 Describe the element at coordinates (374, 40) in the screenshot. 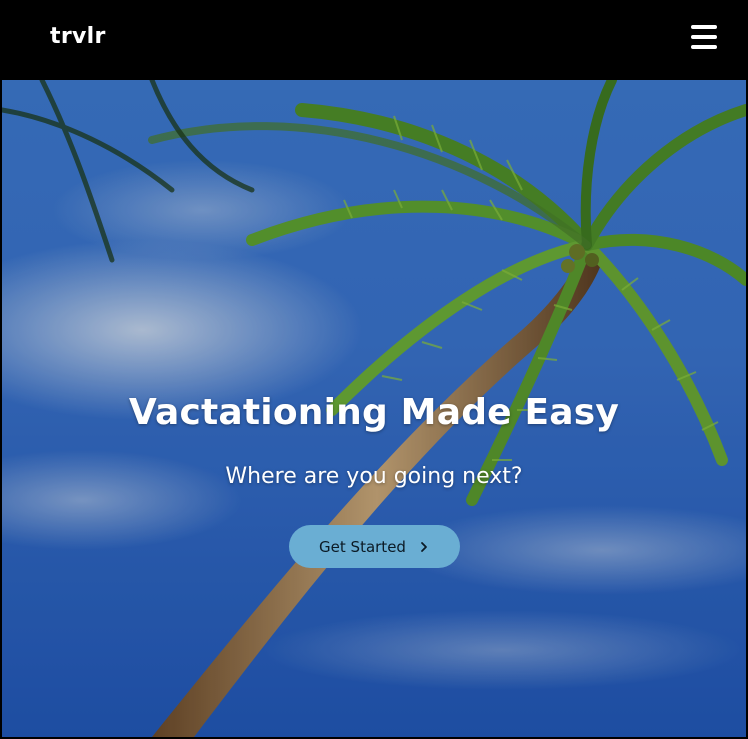

I see `navbar: trvlr` at that location.